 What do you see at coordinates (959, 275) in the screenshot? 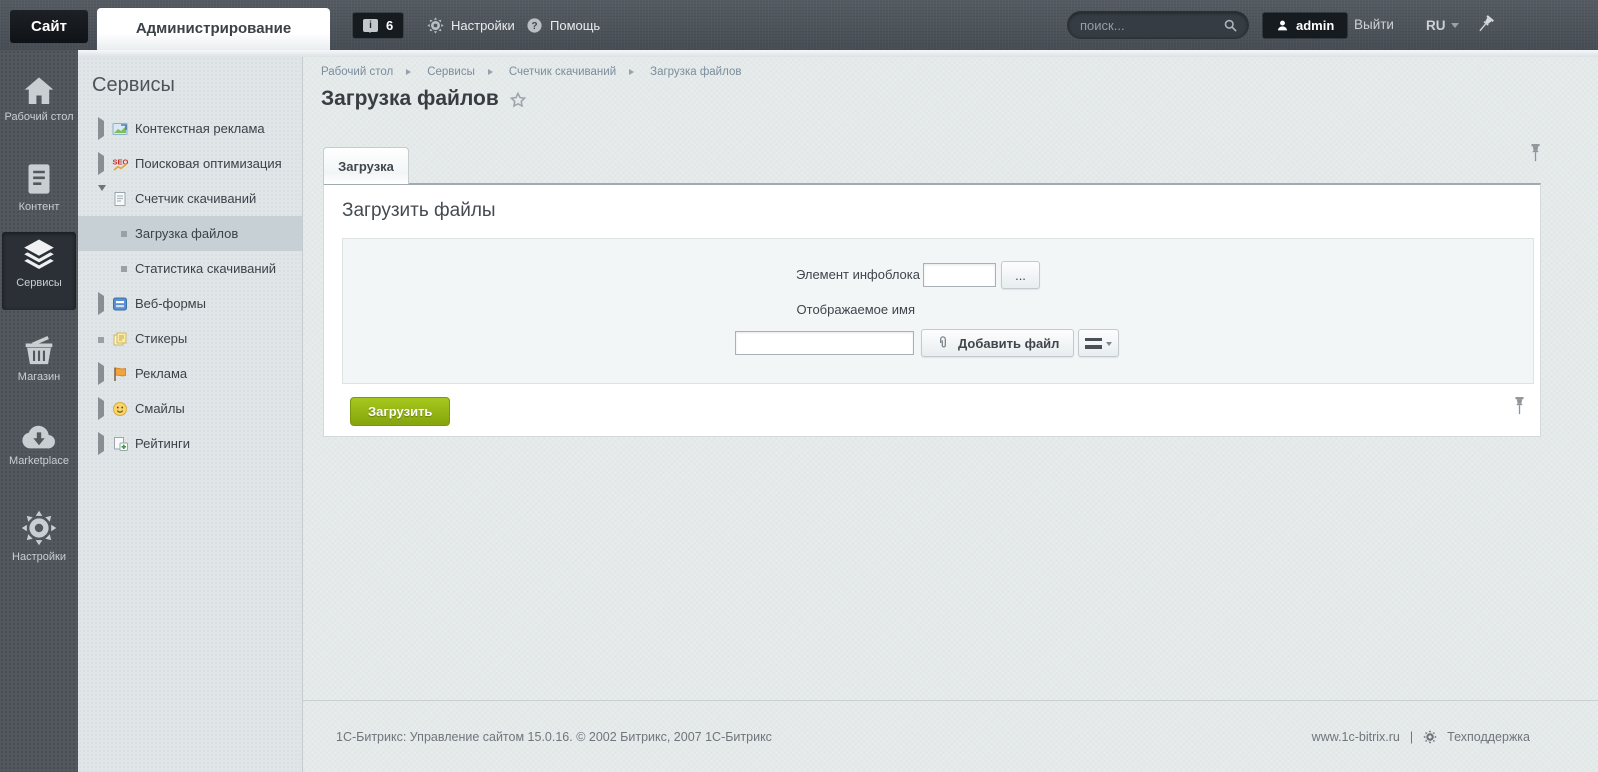
I see `infoblock-element-input` at bounding box center [959, 275].